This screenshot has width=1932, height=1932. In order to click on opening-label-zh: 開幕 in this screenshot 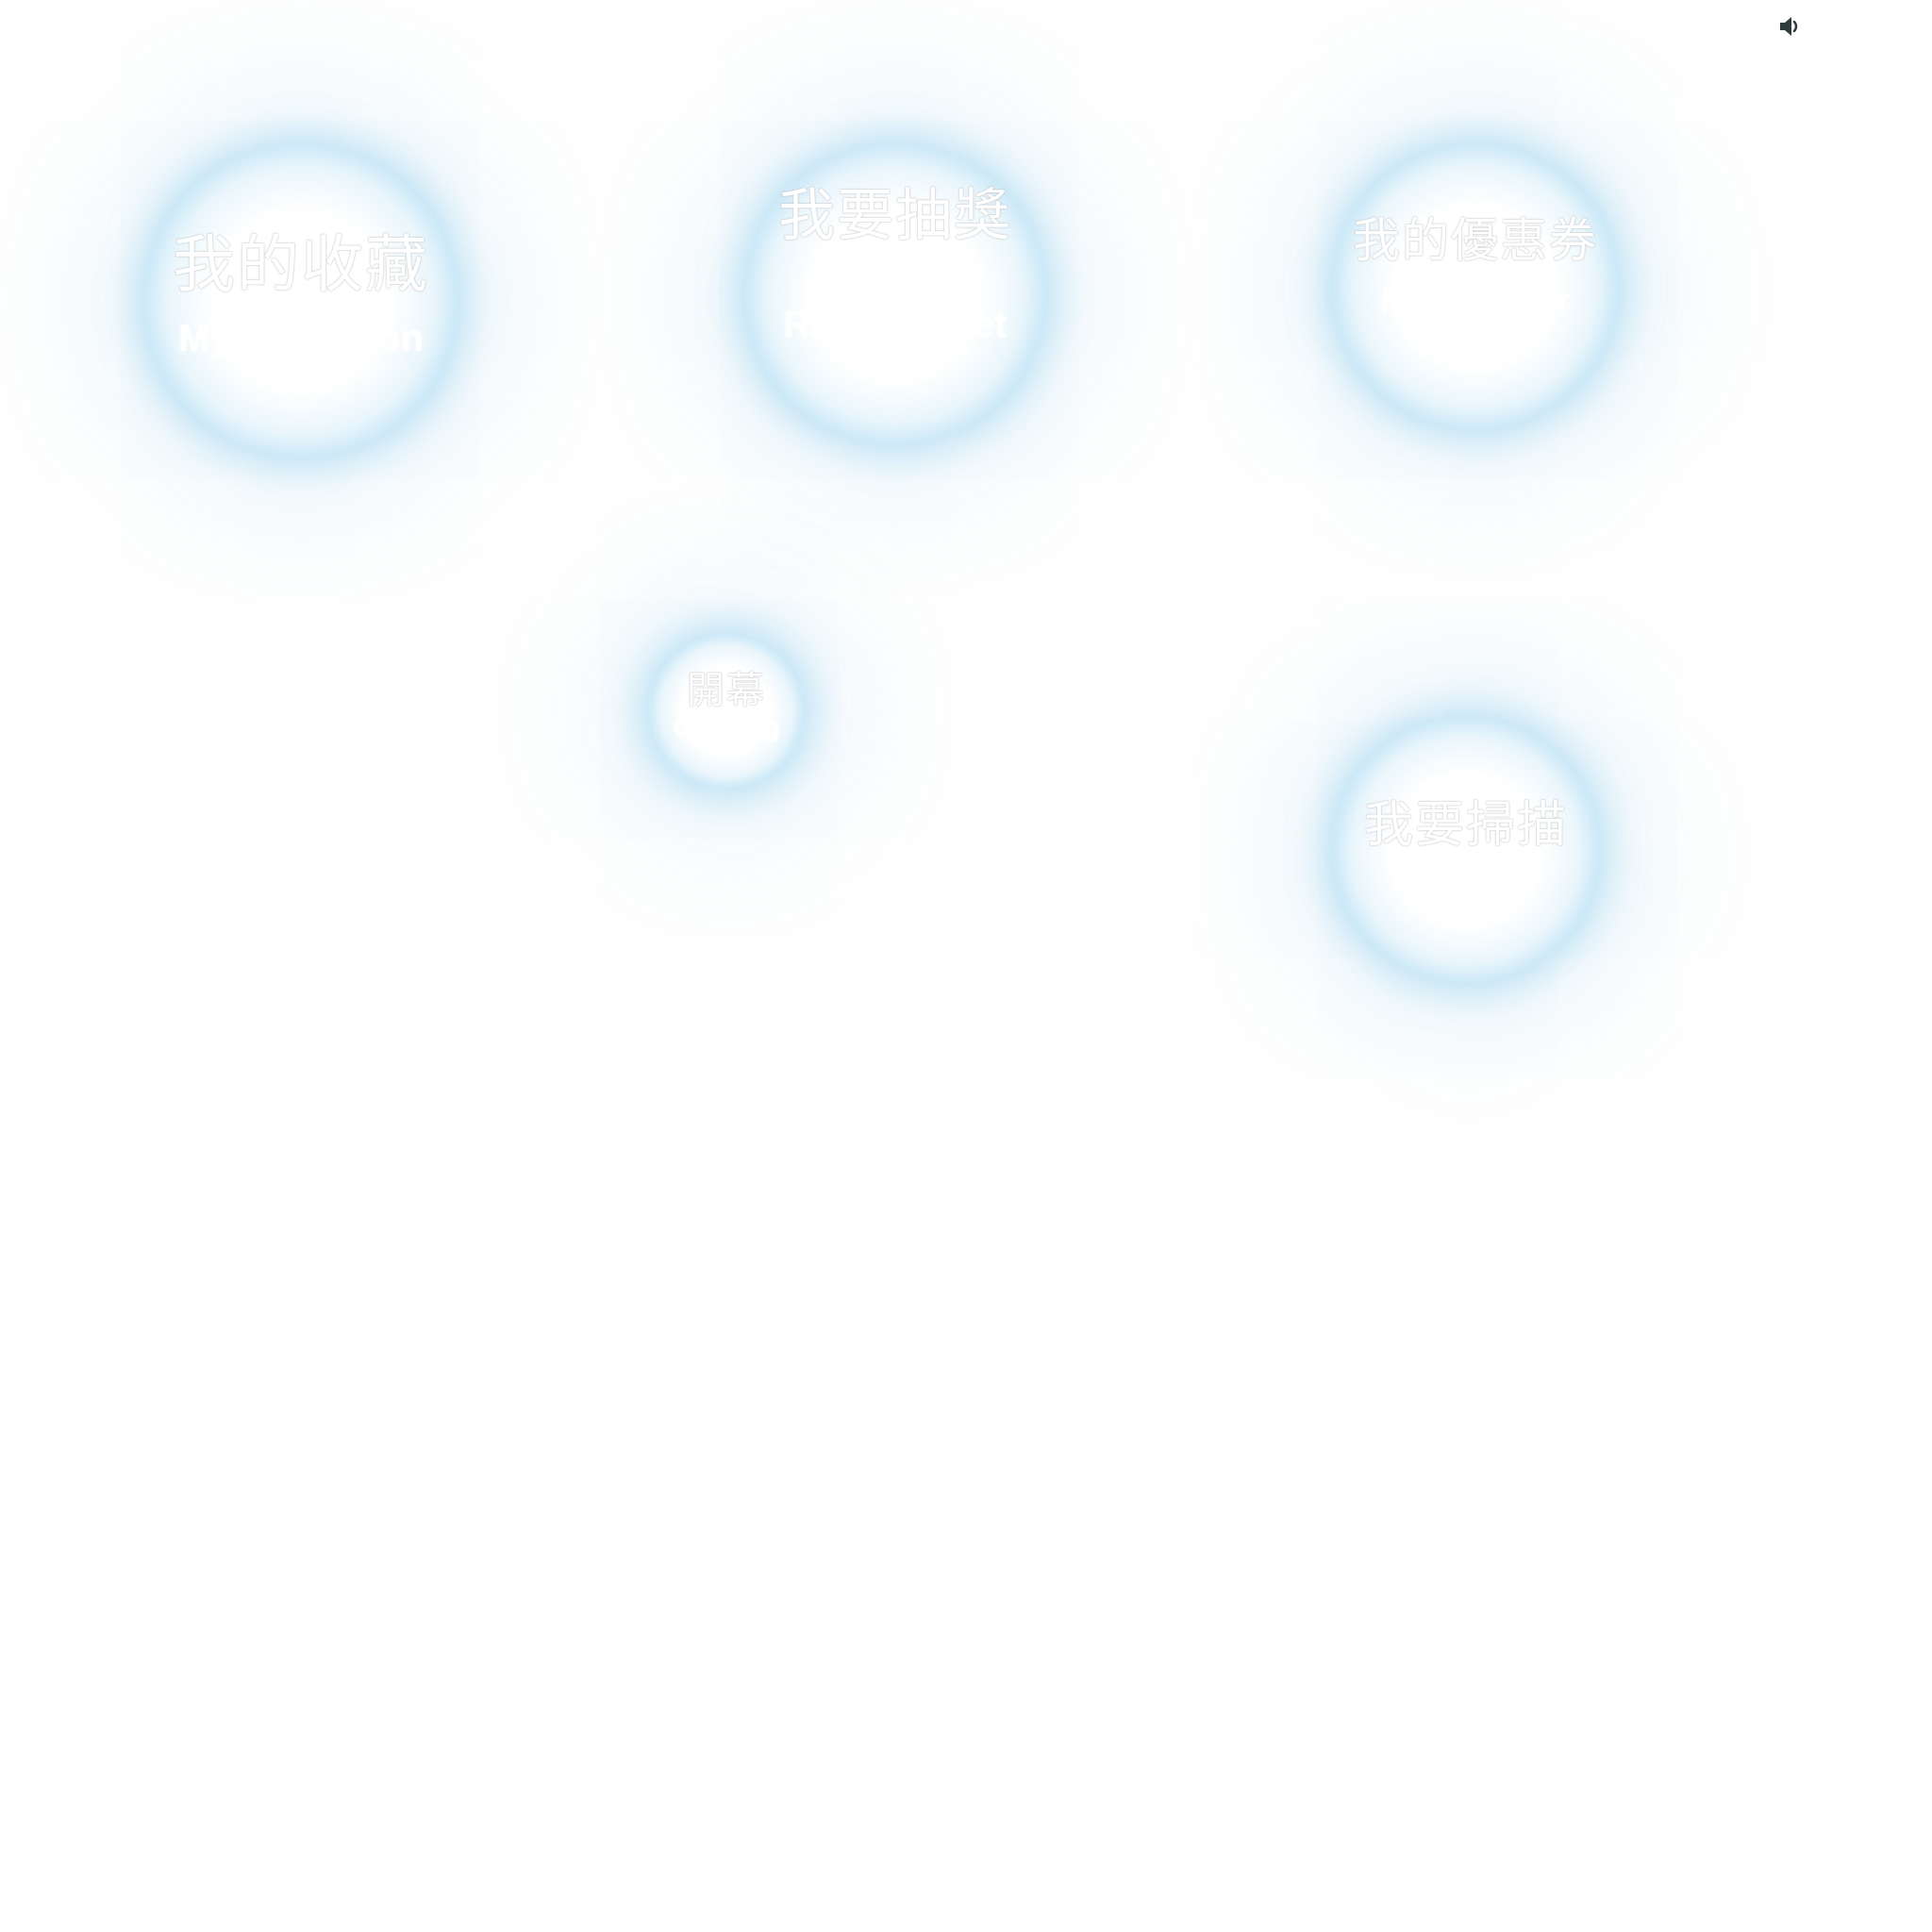, I will do `click(726, 691)`.